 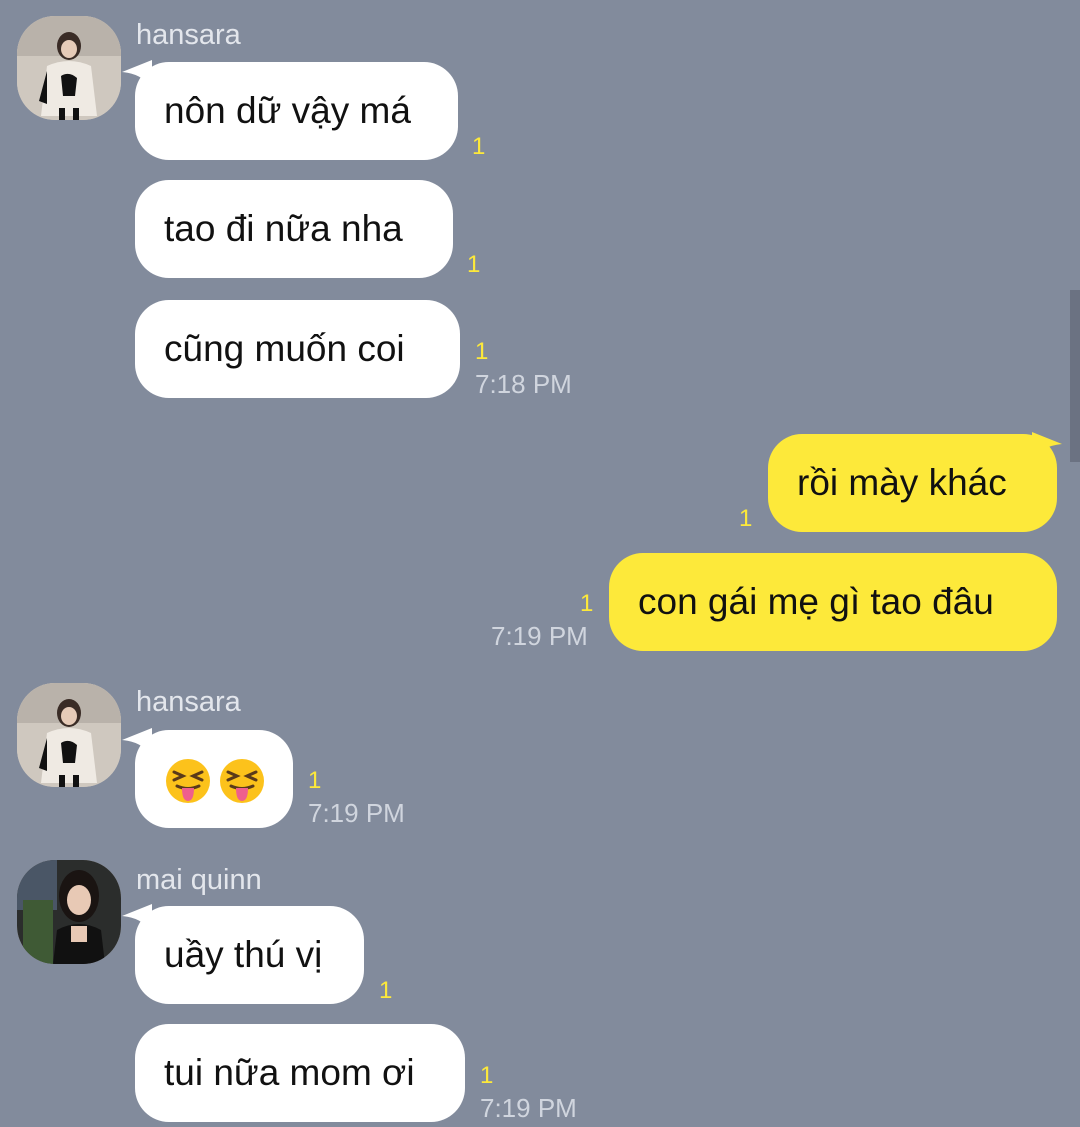 What do you see at coordinates (300, 1073) in the screenshot?
I see `message-bubble: tui nữa mom ơi` at bounding box center [300, 1073].